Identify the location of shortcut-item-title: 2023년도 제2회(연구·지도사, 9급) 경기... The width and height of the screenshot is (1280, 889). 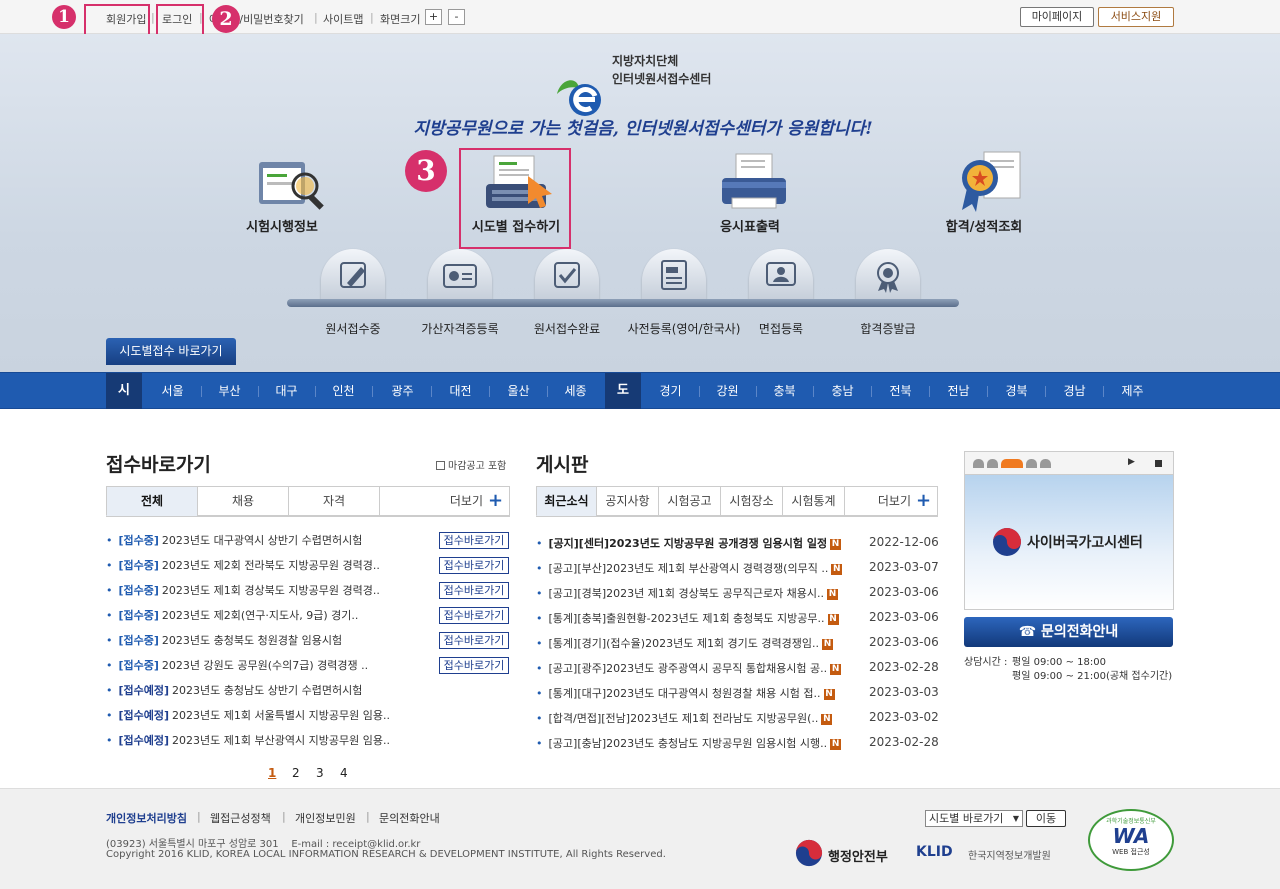
(260, 615).